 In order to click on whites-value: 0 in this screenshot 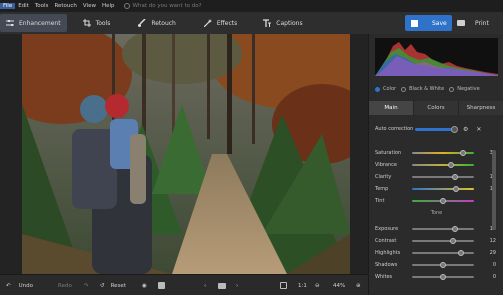, I will do `click(489, 277)`.